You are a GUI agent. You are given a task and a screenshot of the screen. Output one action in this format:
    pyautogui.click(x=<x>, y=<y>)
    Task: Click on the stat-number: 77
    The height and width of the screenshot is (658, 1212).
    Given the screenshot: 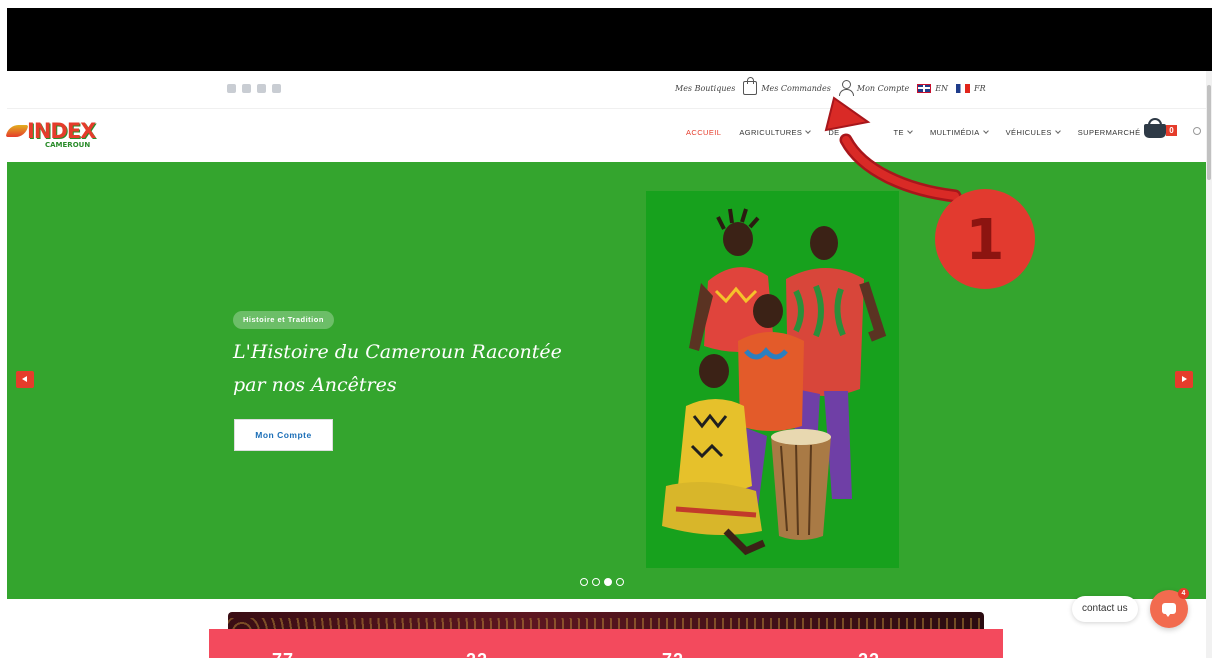 What is the action you would take?
    pyautogui.click(x=283, y=654)
    